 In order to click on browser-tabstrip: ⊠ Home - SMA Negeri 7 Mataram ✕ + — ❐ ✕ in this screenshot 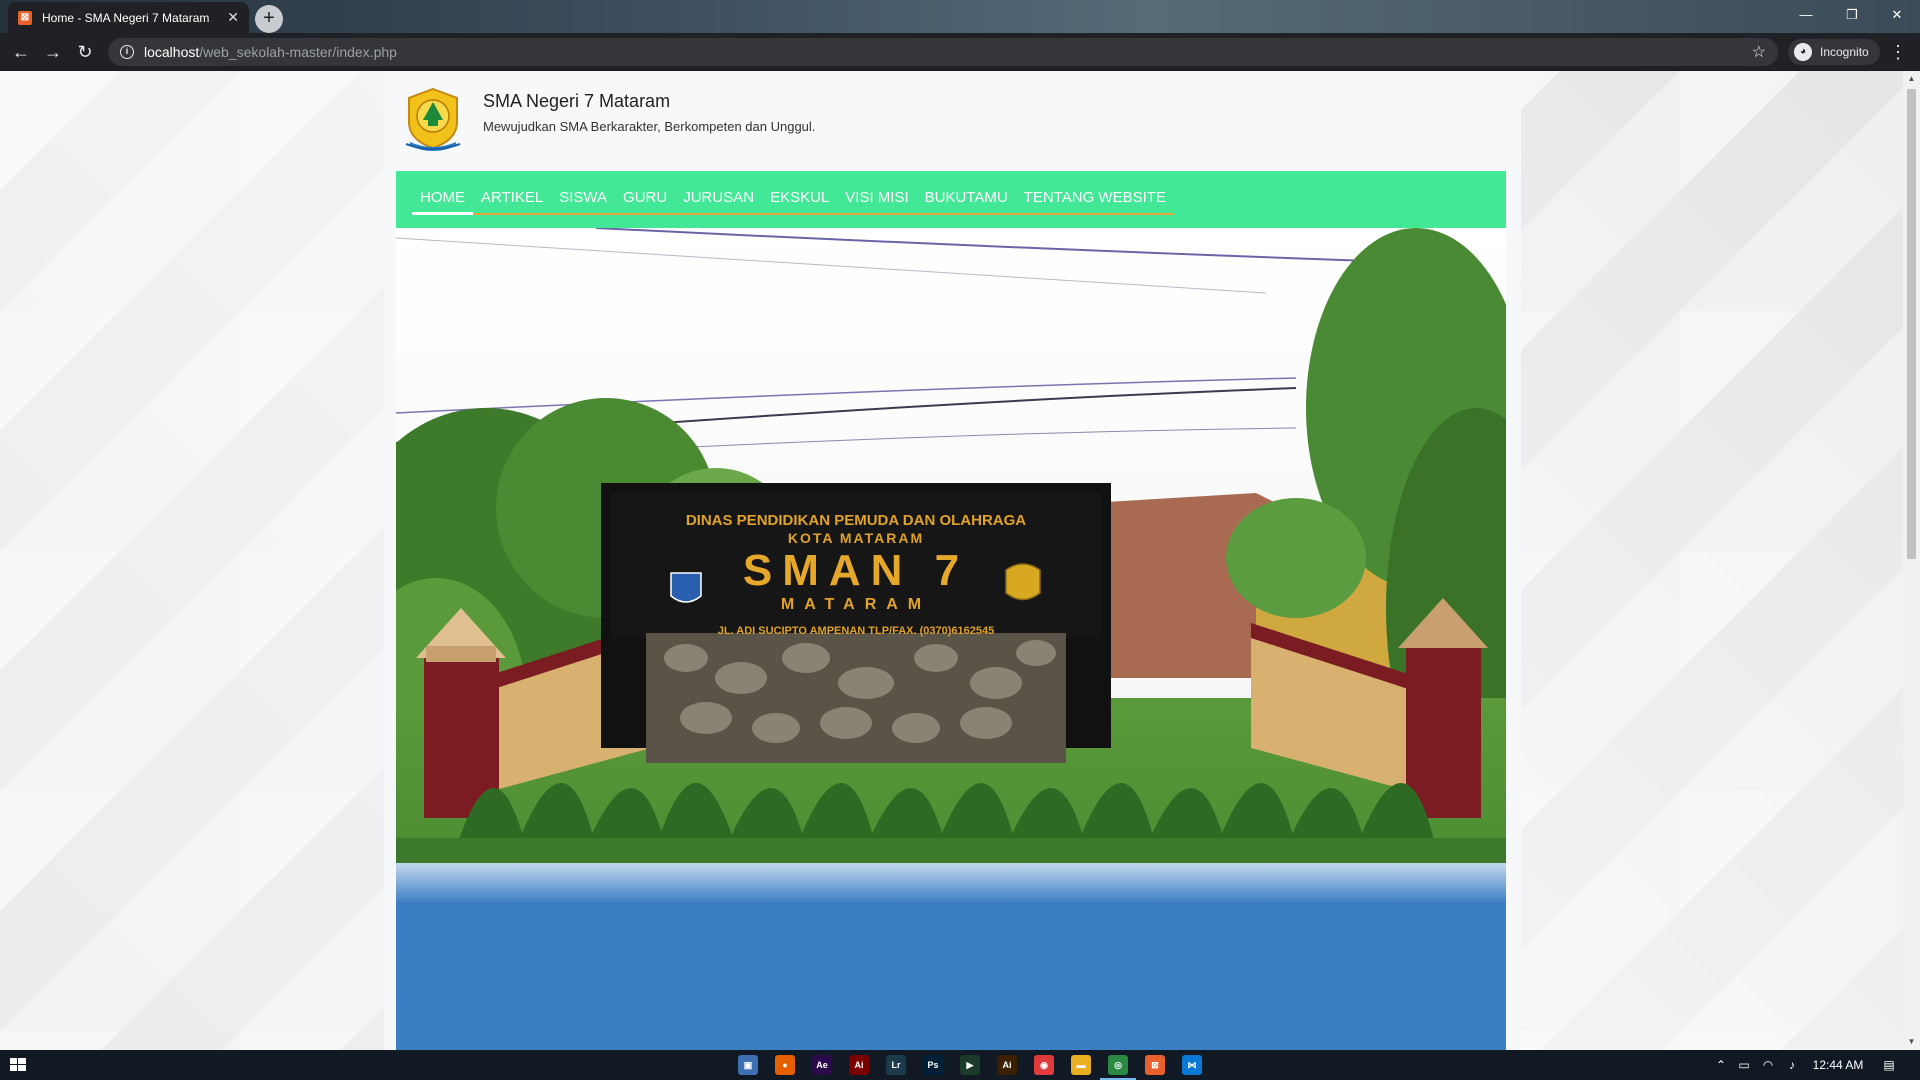, I will do `click(960, 16)`.